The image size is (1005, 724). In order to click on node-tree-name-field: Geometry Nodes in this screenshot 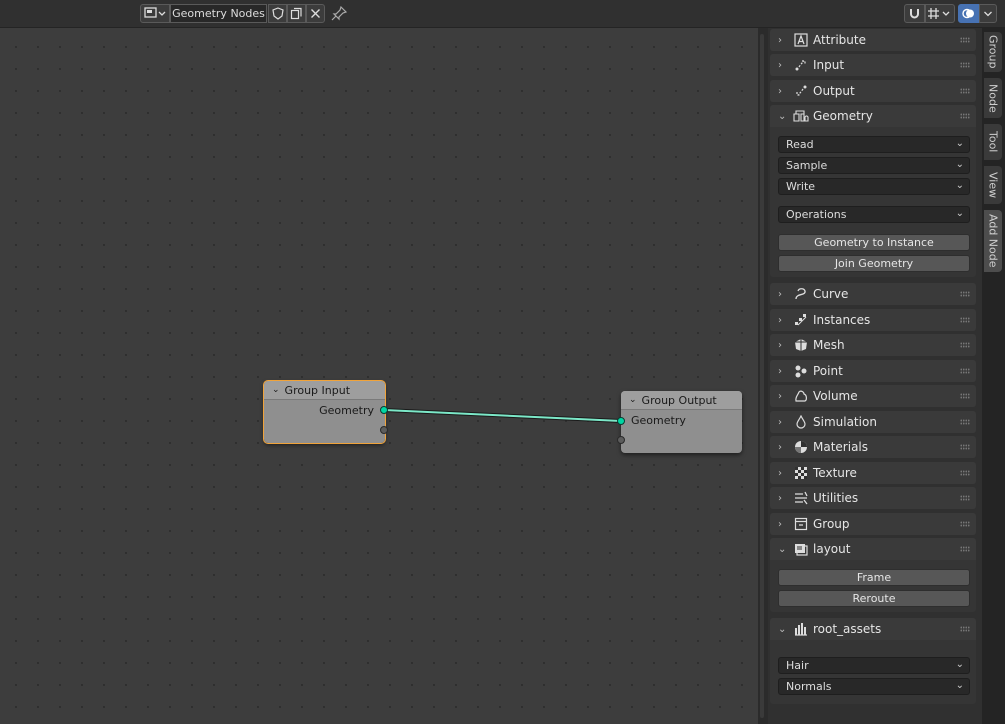, I will do `click(218, 13)`.